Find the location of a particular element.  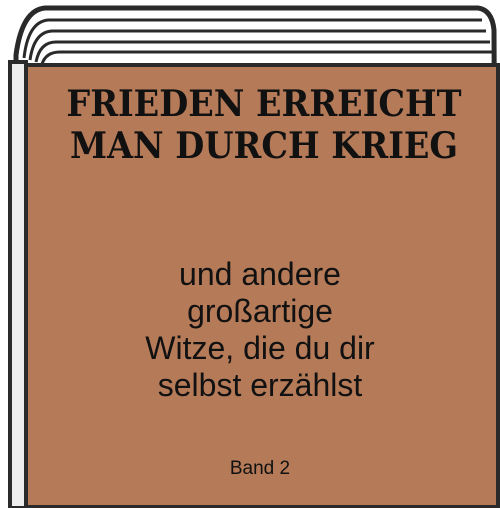

book-subtitle-line-1: und andere is located at coordinates (260, 274).